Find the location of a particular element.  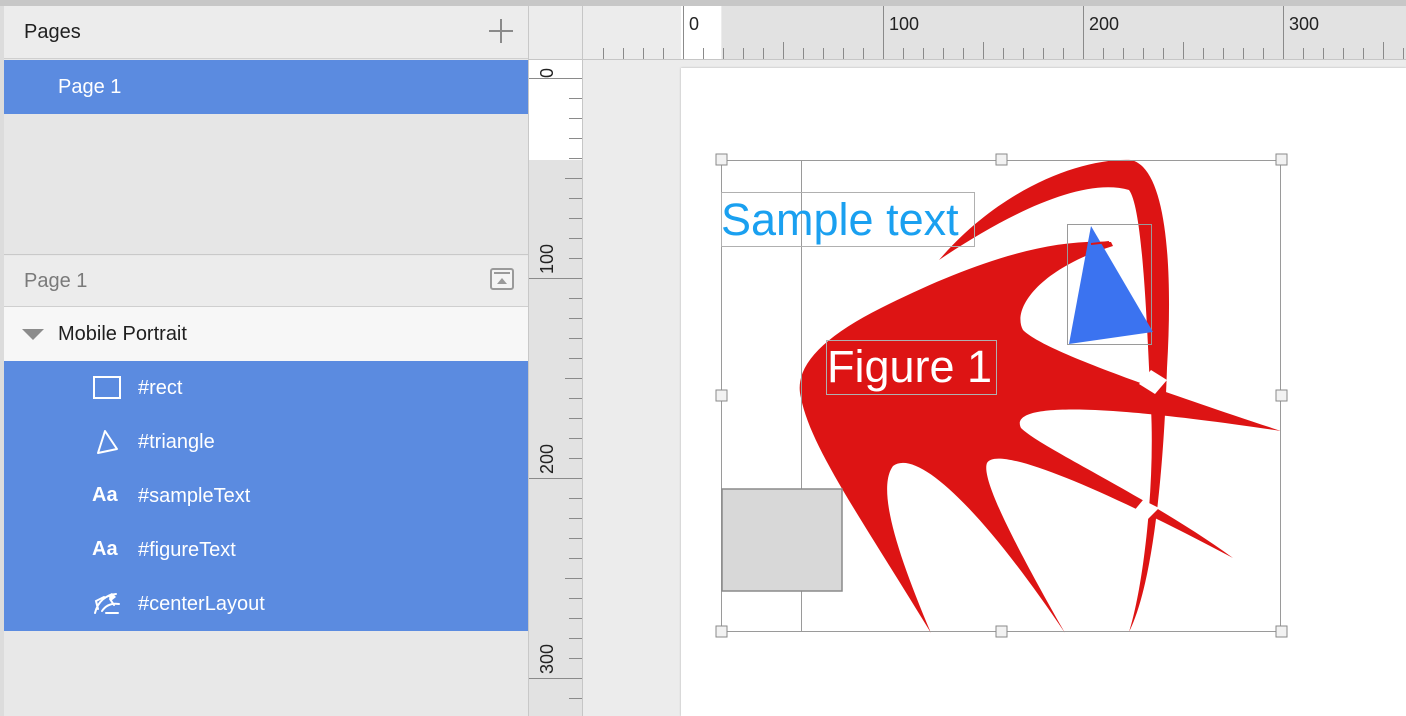

page-list-item: Page 1 is located at coordinates (266, 87).